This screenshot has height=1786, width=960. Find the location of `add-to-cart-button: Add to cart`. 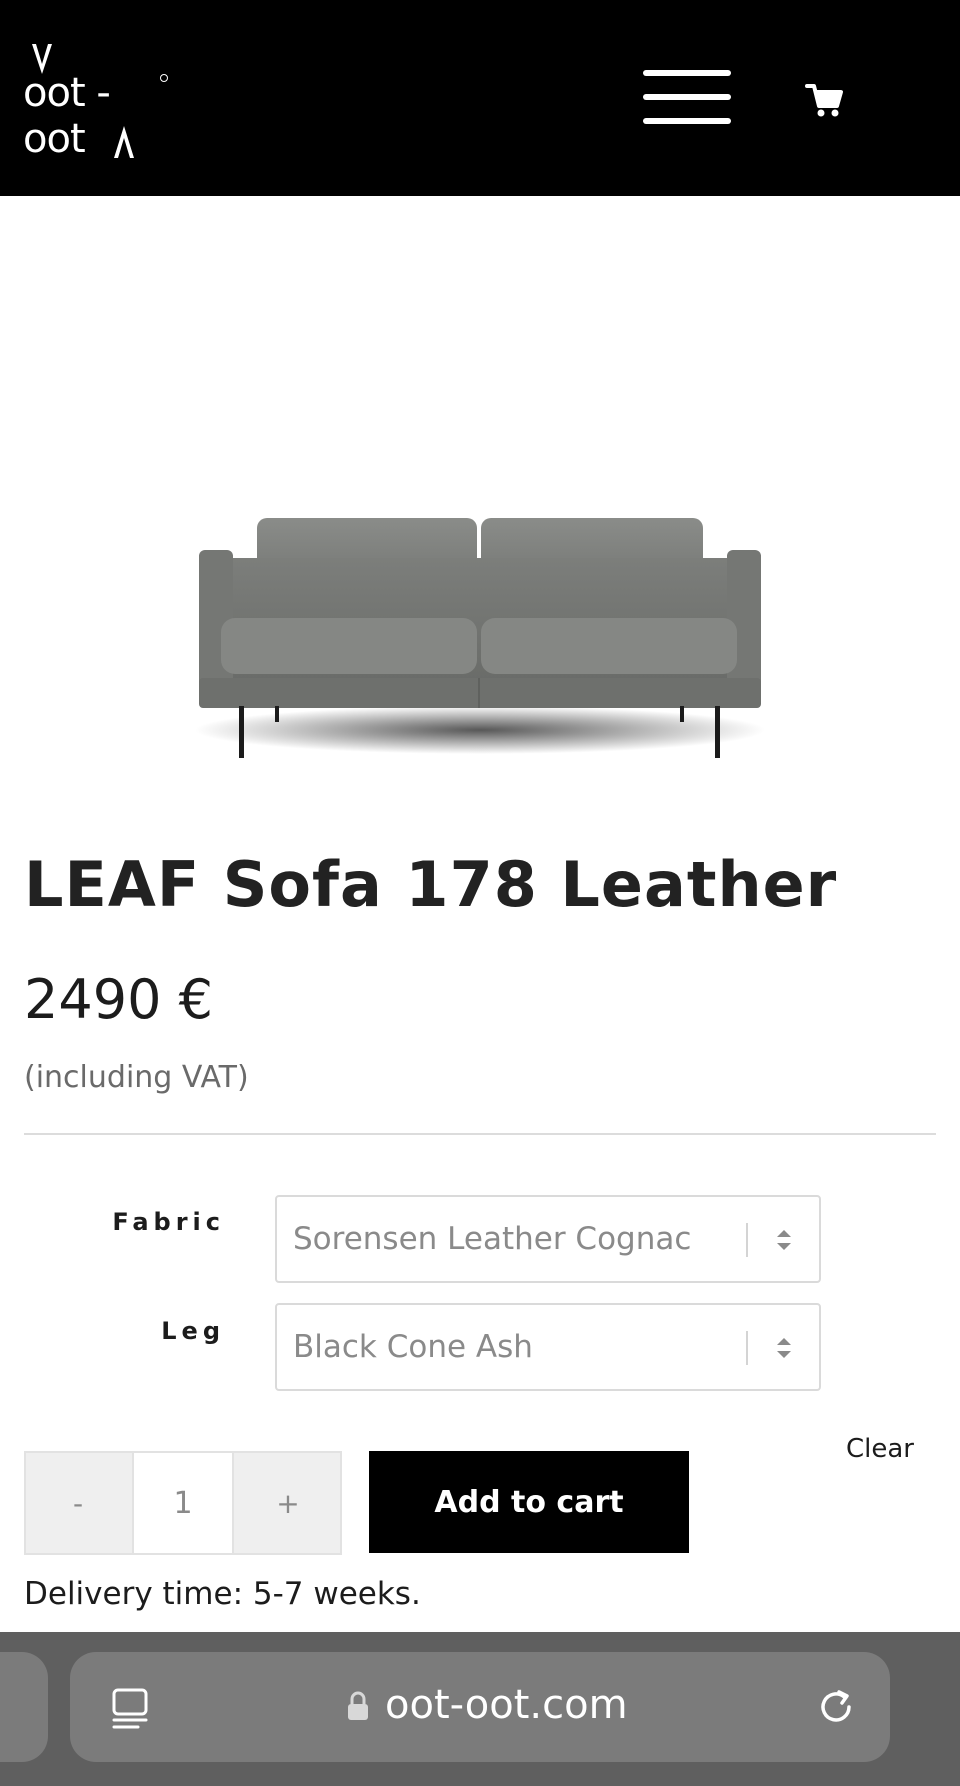

add-to-cart-button: Add to cart is located at coordinates (529, 1502).